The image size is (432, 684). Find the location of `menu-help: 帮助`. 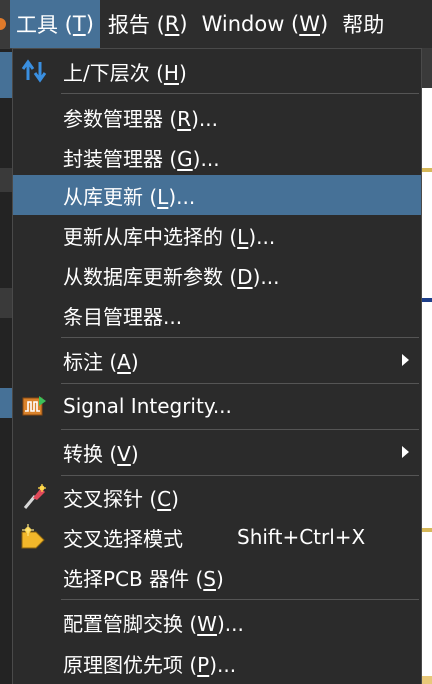

menu-help: 帮助 is located at coordinates (363, 24).